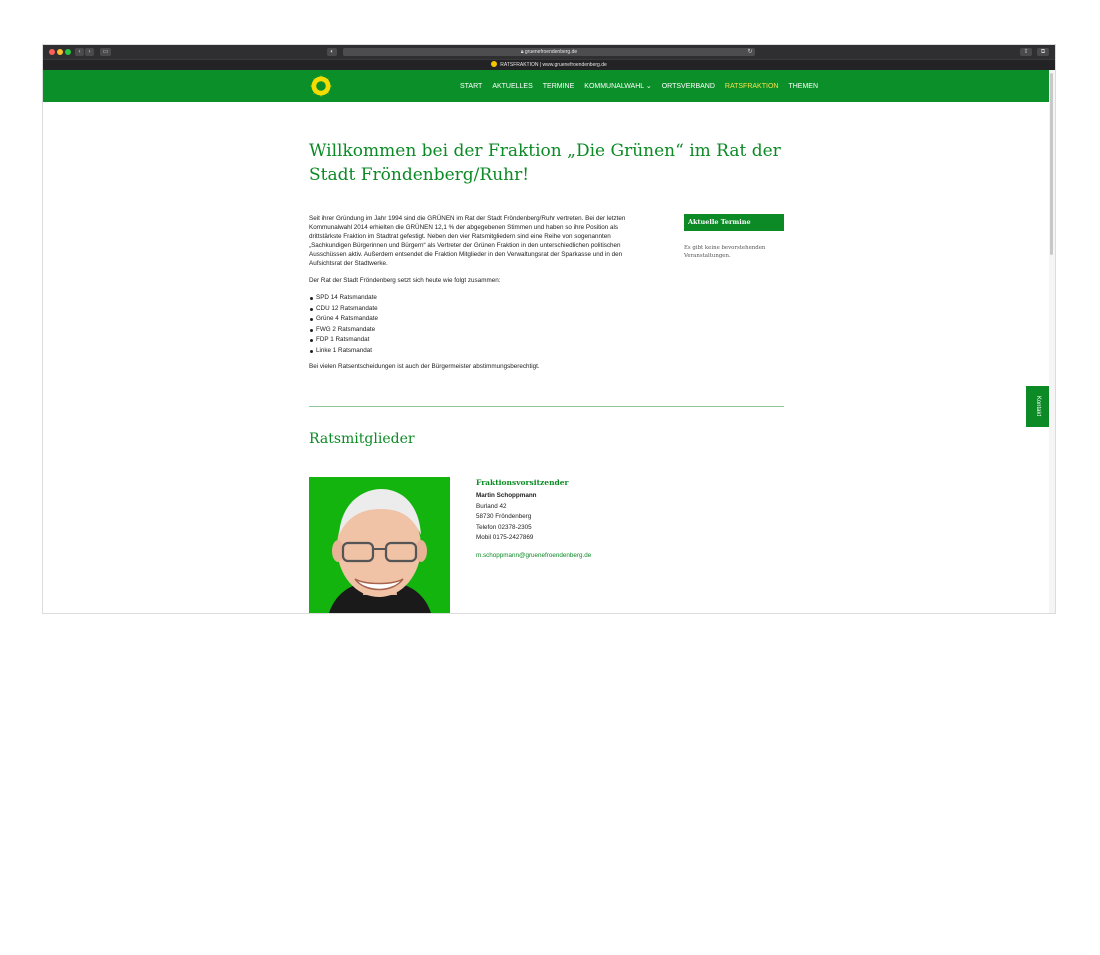 The height and width of the screenshot is (955, 1100). Describe the element at coordinates (752, 86) in the screenshot. I see `nav-ratsfraktion: RATSFRAKTION` at that location.